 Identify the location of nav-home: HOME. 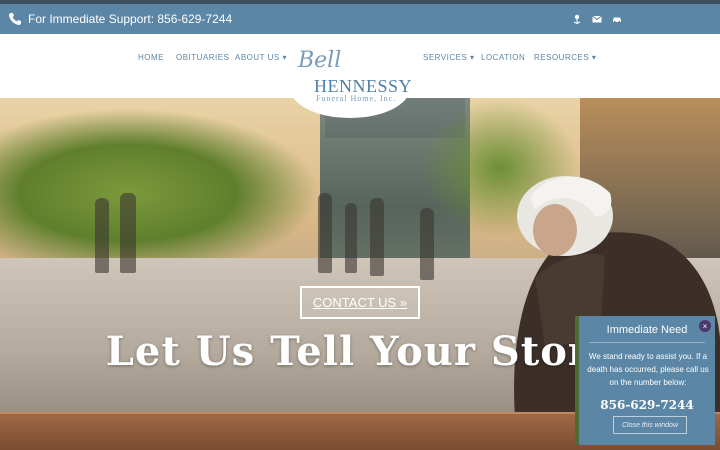
(151, 57).